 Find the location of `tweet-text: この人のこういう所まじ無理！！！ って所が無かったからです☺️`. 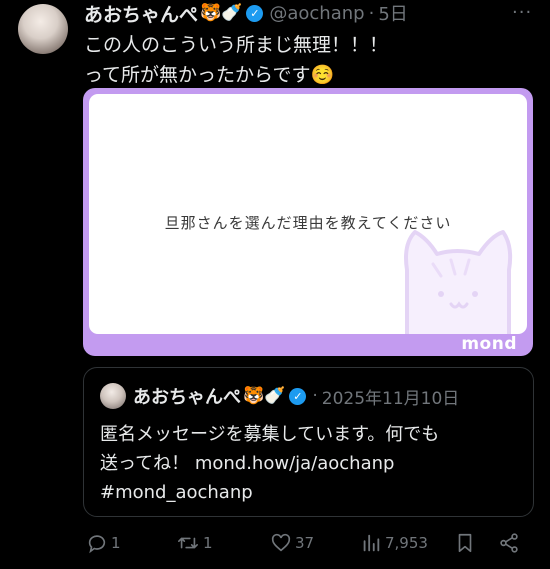

tweet-text: この人のこういう所まじ無理！！！ って所が無かったからです☺️ is located at coordinates (236, 60).